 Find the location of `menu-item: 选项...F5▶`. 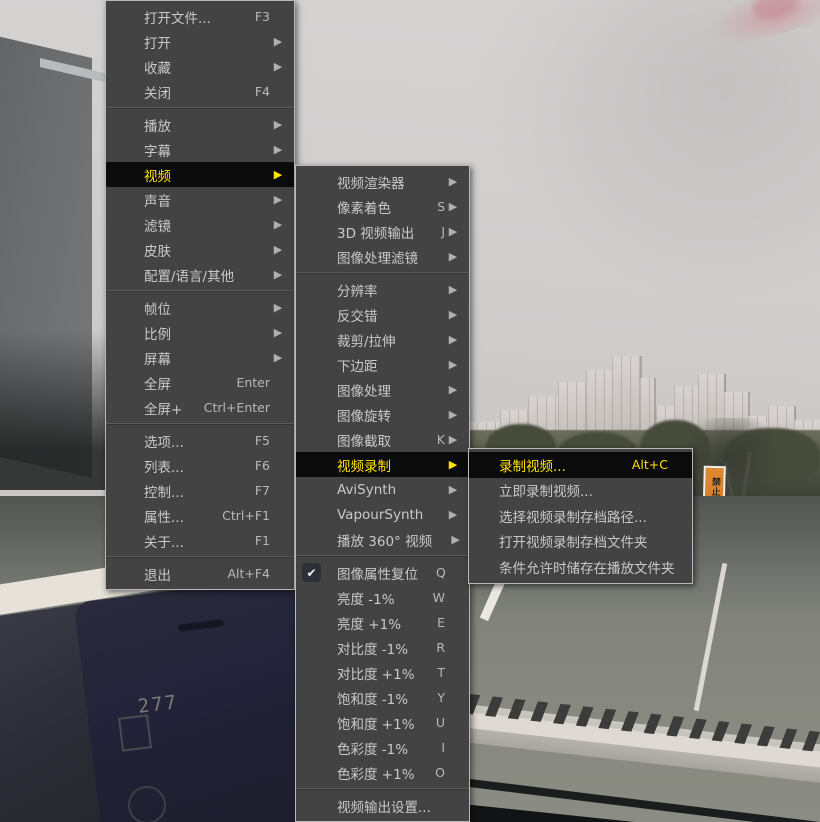

menu-item: 选项...F5▶ is located at coordinates (200, 440).